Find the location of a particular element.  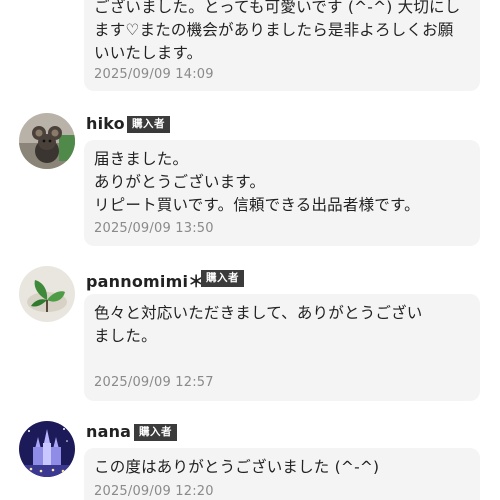

comment-text: この度はありがとうございました (^-^) is located at coordinates (237, 467).